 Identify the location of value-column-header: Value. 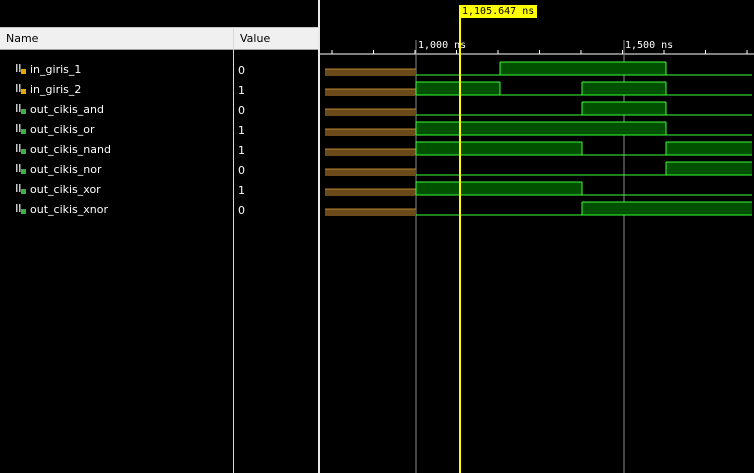
(255, 38).